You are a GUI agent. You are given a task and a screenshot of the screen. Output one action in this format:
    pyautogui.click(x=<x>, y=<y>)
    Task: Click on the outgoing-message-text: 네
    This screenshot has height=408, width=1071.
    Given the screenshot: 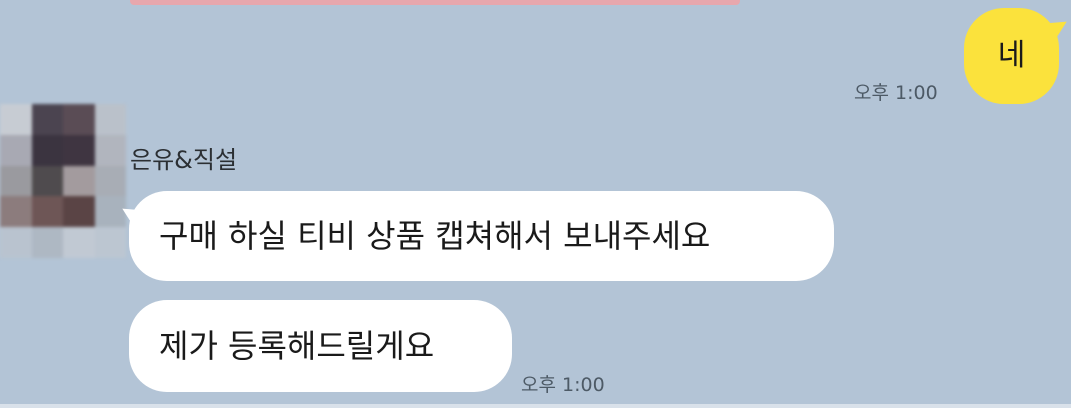 What is the action you would take?
    pyautogui.click(x=1011, y=55)
    